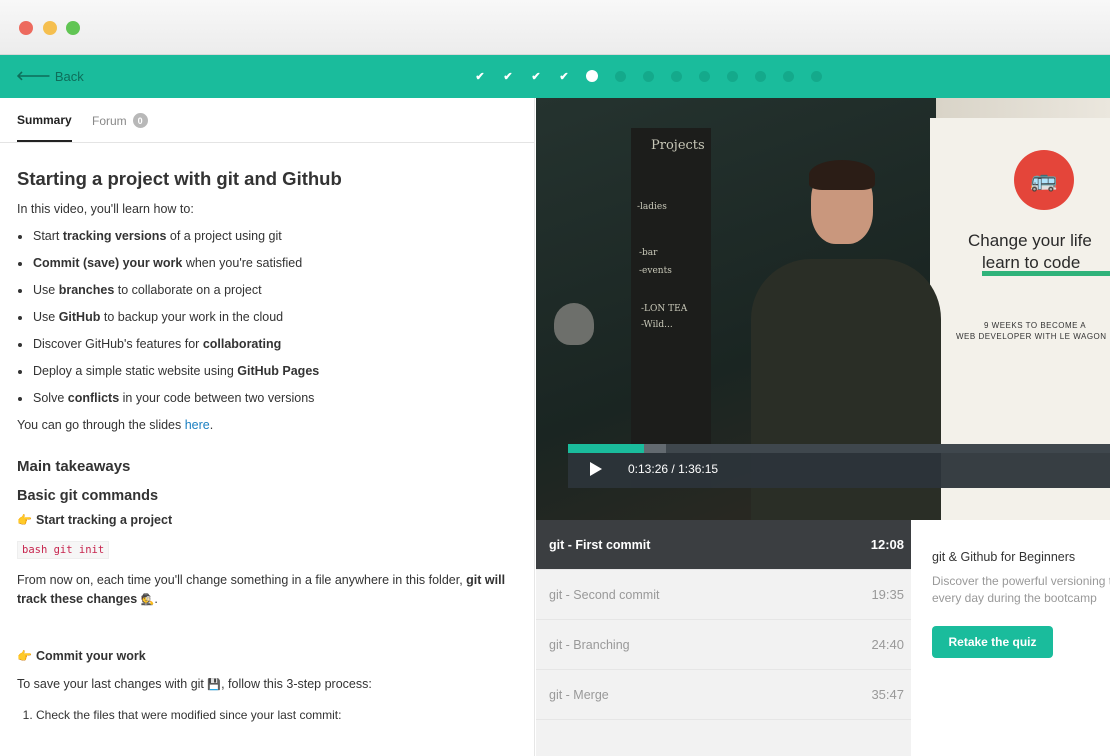 This screenshot has height=756, width=1110. I want to click on banner-sub-line1: 9 WEEKS TO BECOME A, so click(1035, 325).